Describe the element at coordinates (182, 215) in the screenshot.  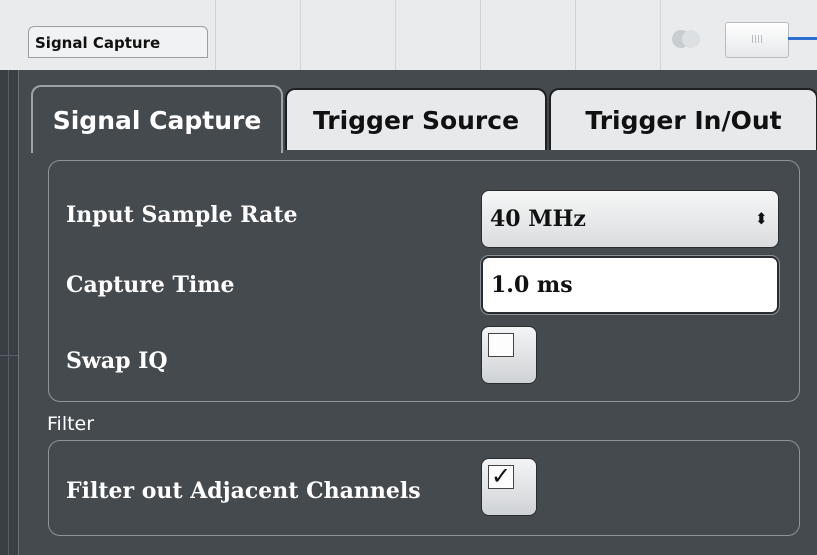
I see `sample-rate-label: Input Sample Rate` at that location.